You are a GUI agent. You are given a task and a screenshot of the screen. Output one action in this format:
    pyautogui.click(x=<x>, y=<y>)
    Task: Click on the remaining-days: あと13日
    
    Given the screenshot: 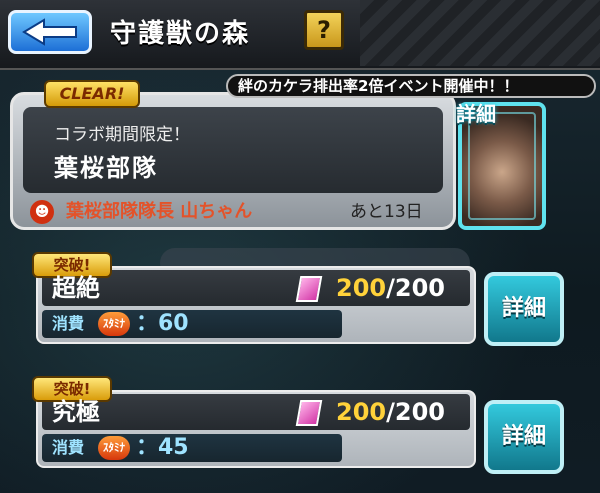 What is the action you would take?
    pyautogui.click(x=386, y=212)
    